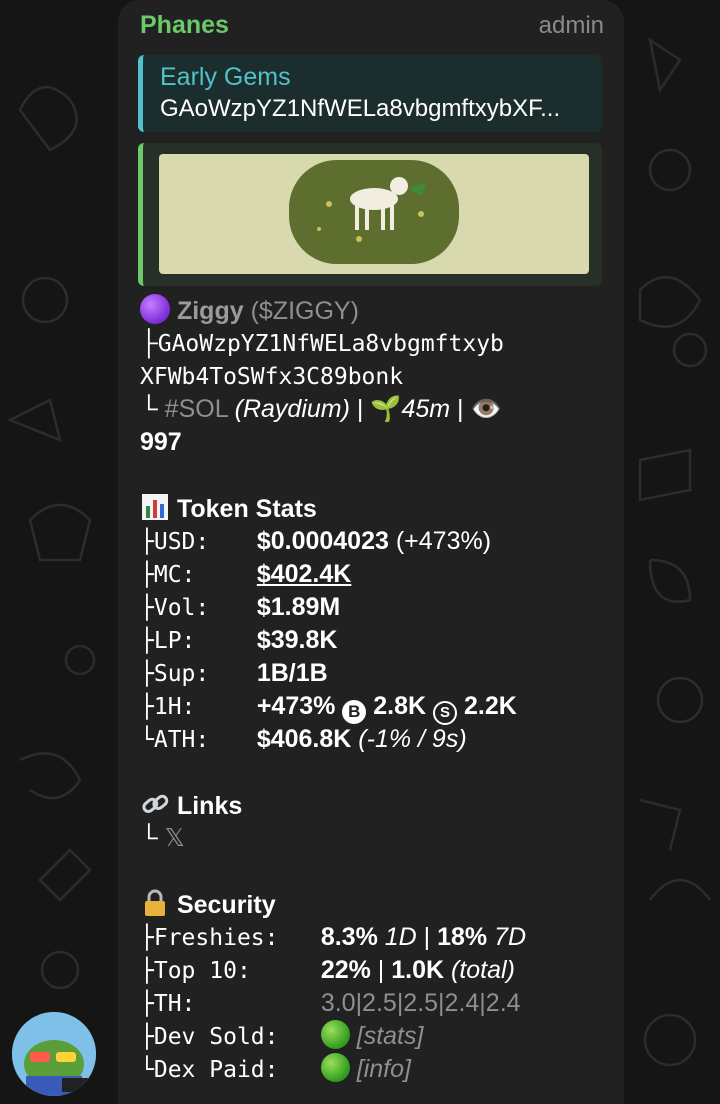  I want to click on top10-note: (total), so click(479, 970).